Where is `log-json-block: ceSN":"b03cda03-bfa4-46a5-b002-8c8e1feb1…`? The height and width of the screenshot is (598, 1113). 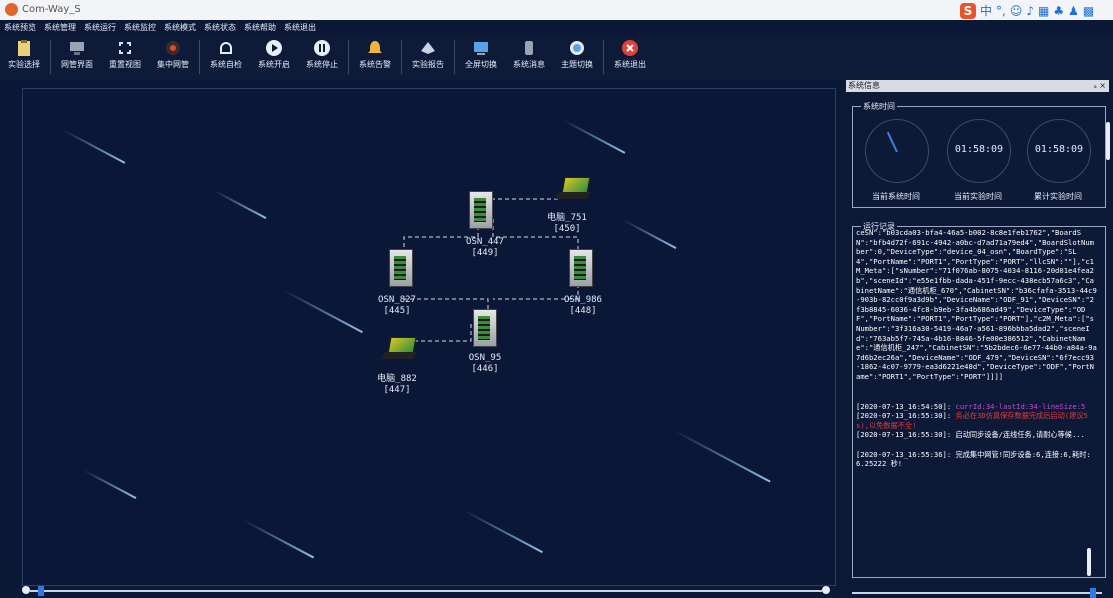 log-json-block: ceSN":"b03cda03-bfa4-46a5-b002-8c8e1feb1… is located at coordinates (976, 304).